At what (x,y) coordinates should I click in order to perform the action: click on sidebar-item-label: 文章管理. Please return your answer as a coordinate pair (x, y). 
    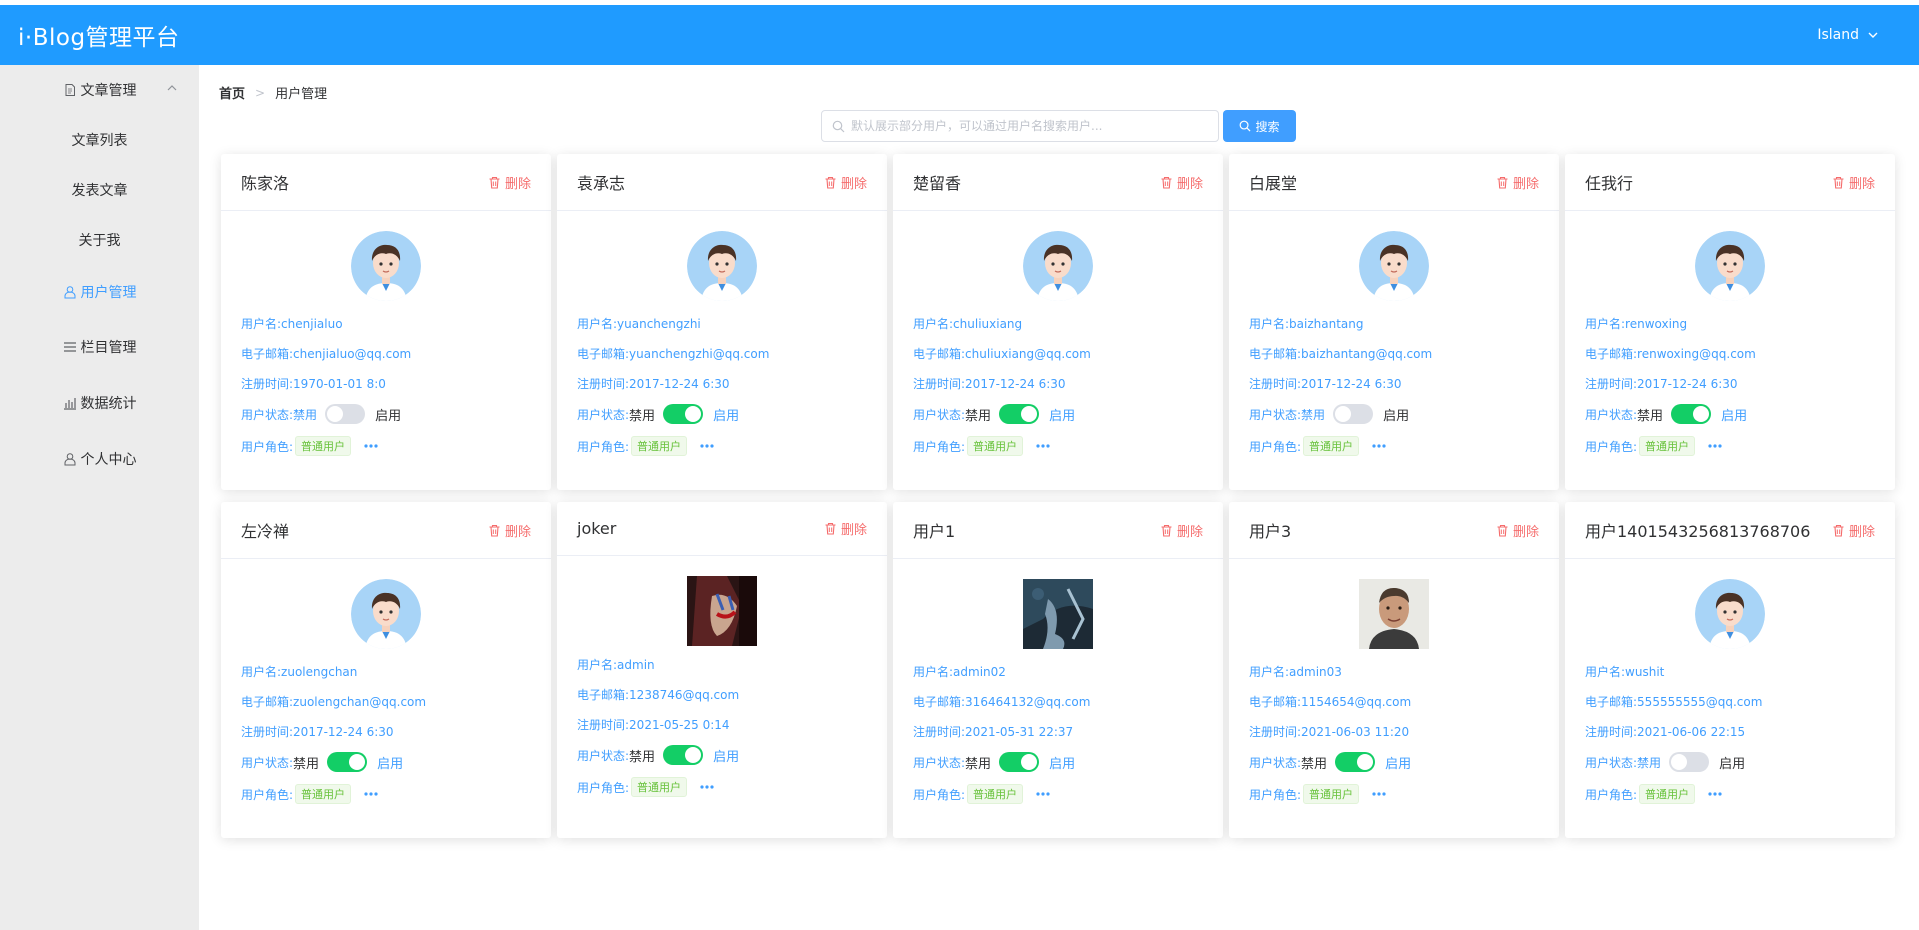
    Looking at the image, I should click on (108, 91).